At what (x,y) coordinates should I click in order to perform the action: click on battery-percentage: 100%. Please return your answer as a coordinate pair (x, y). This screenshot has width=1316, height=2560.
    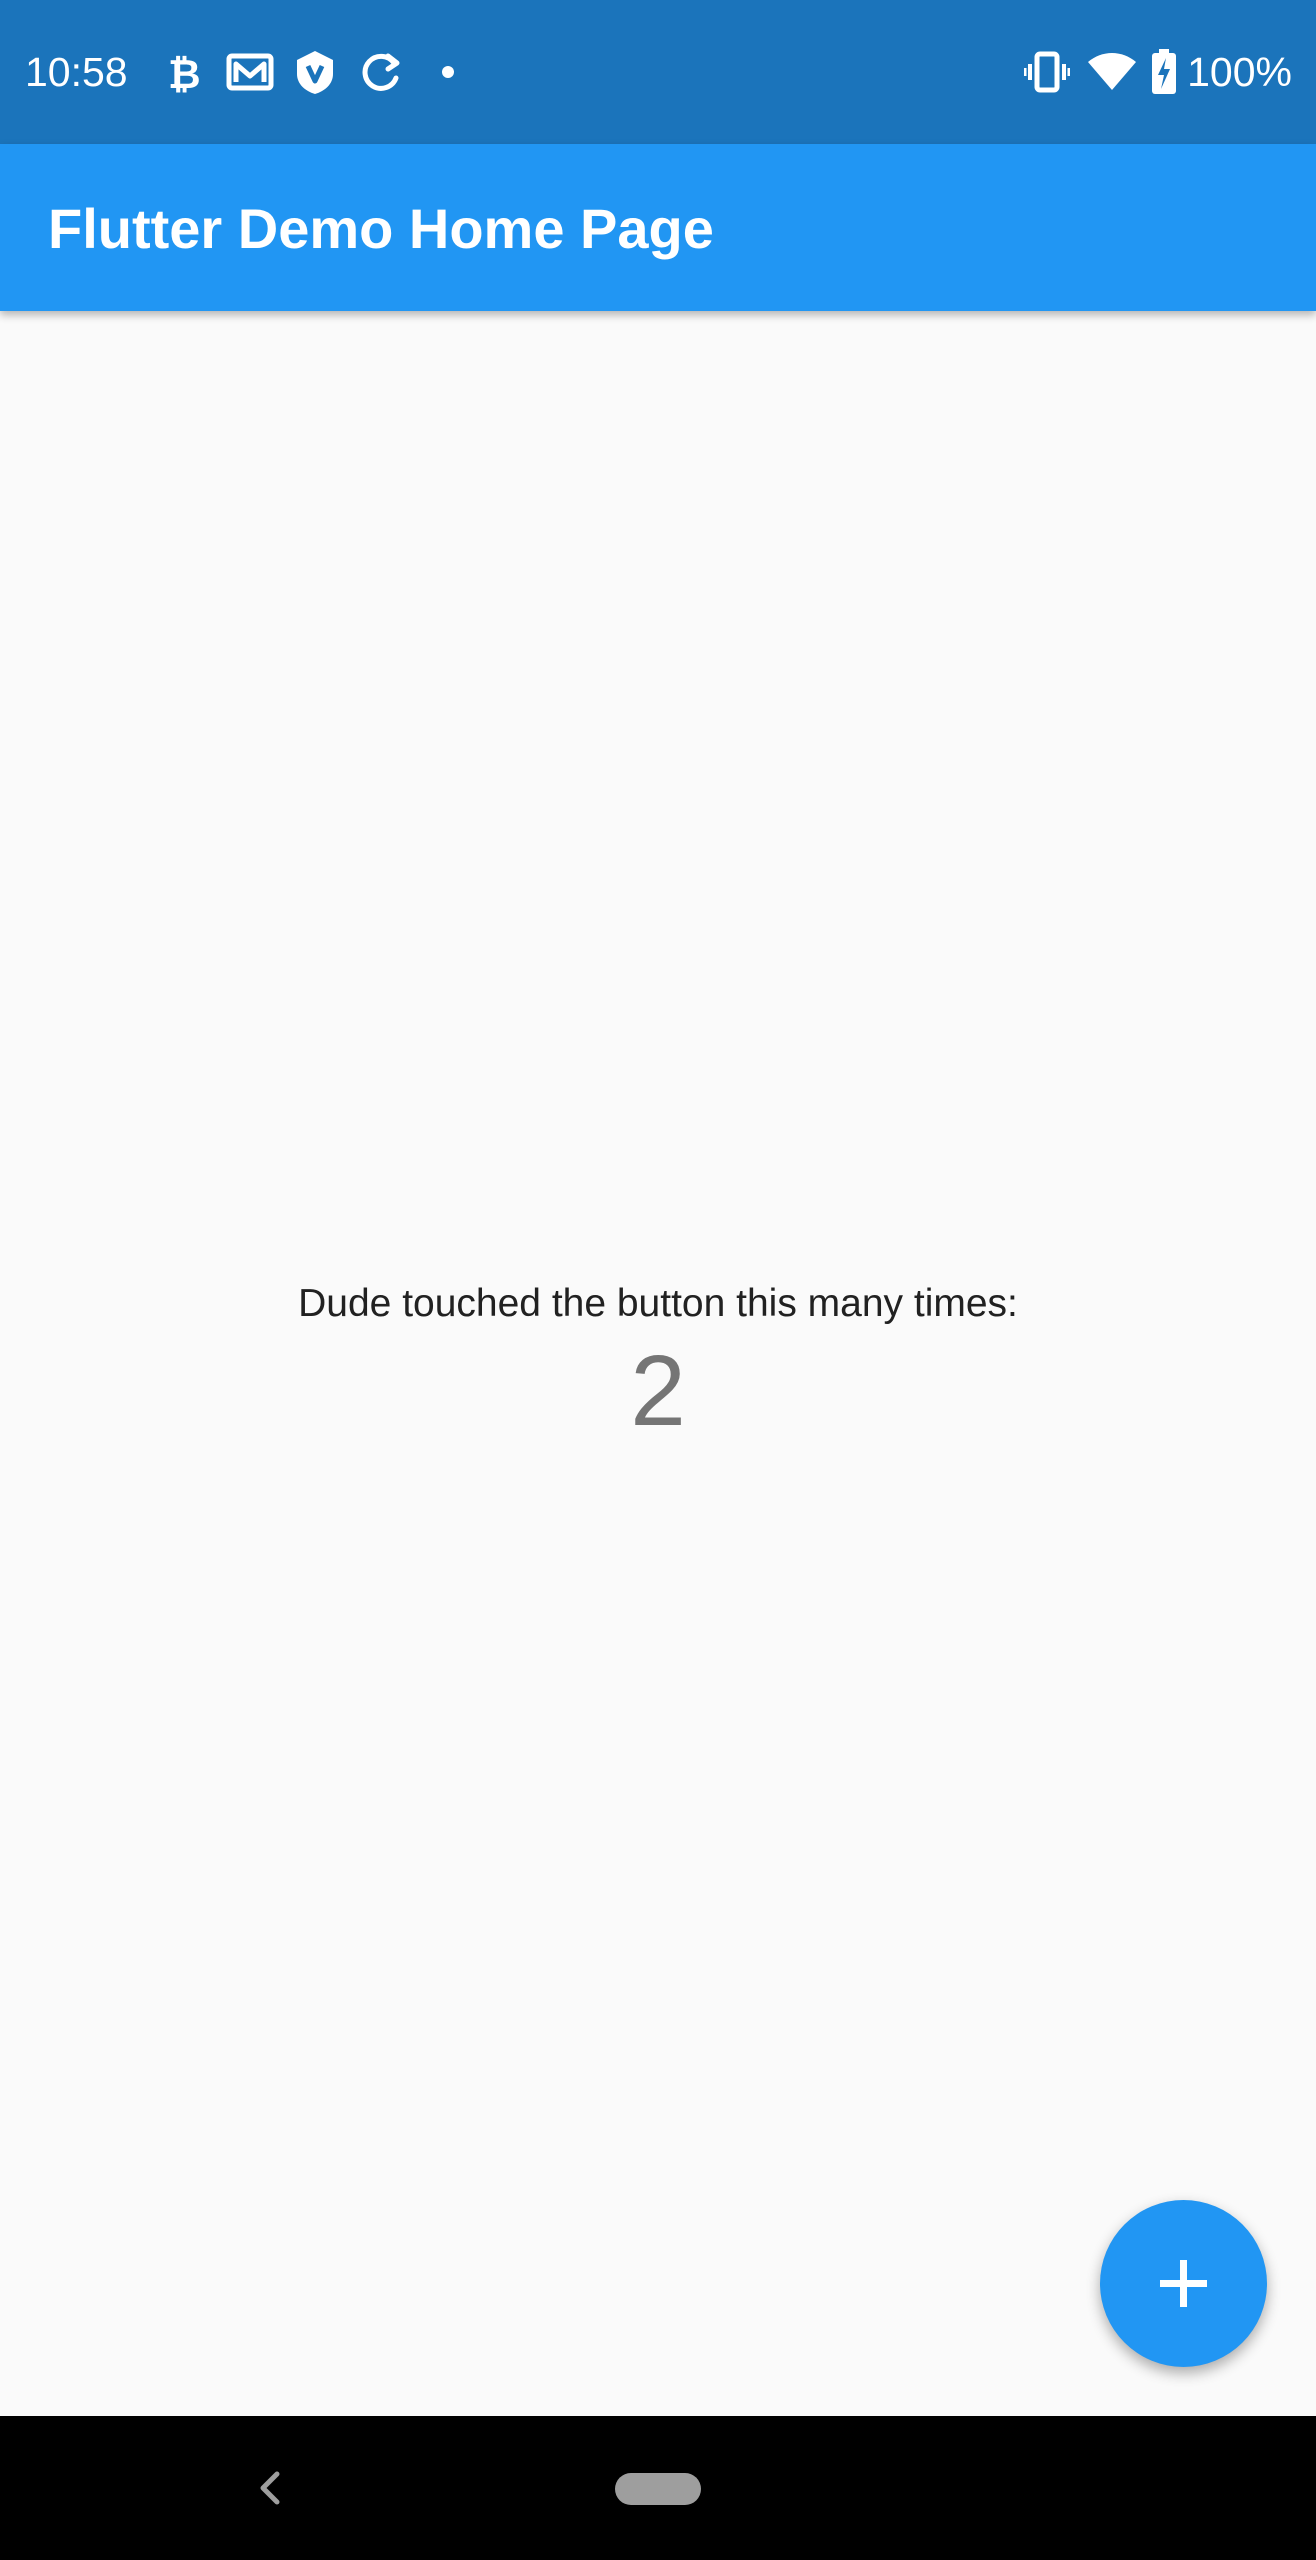
    Looking at the image, I should click on (1239, 72).